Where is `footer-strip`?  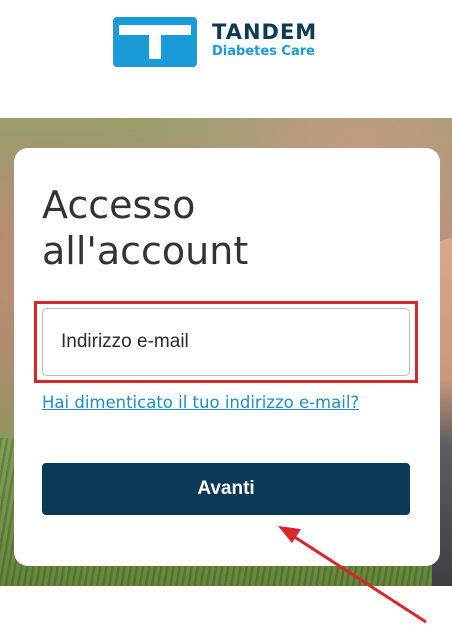
footer-strip is located at coordinates (226, 608).